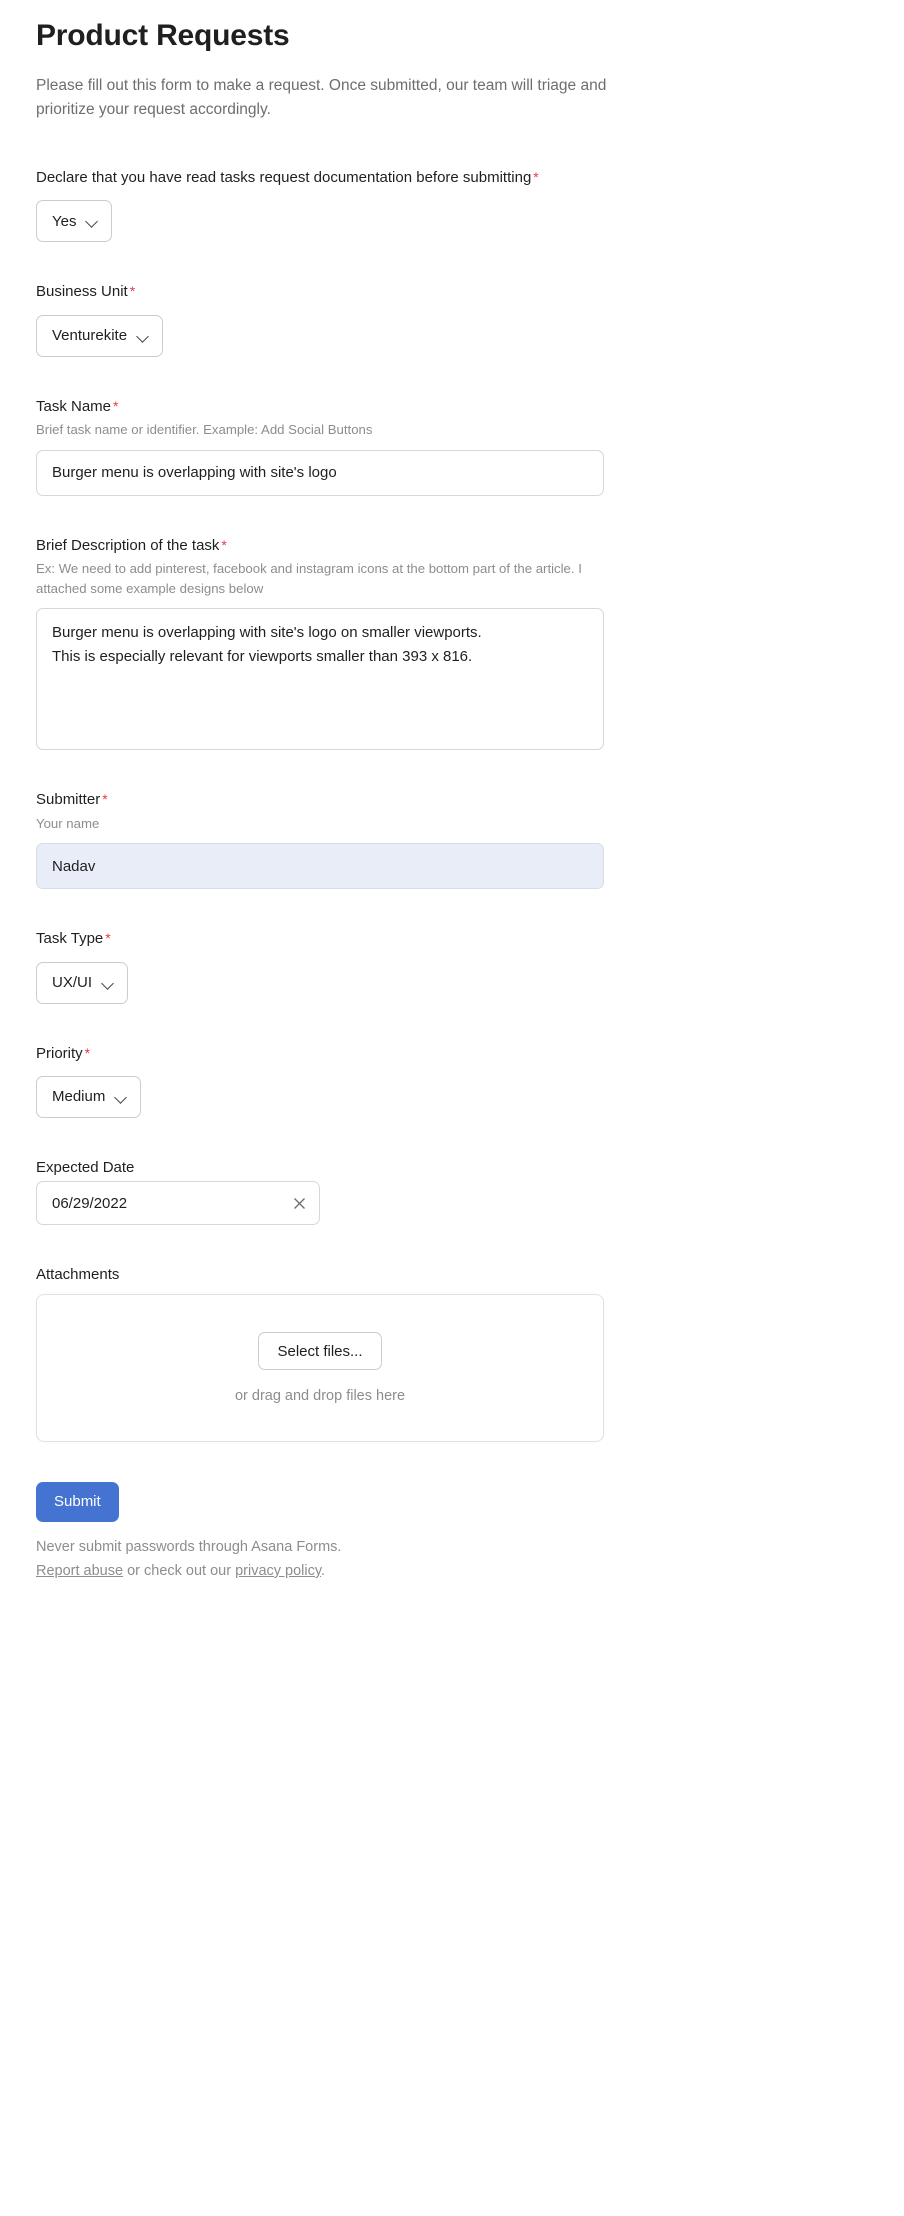 This screenshot has height=2216, width=904. Describe the element at coordinates (299, 1203) in the screenshot. I see `close-icon` at that location.